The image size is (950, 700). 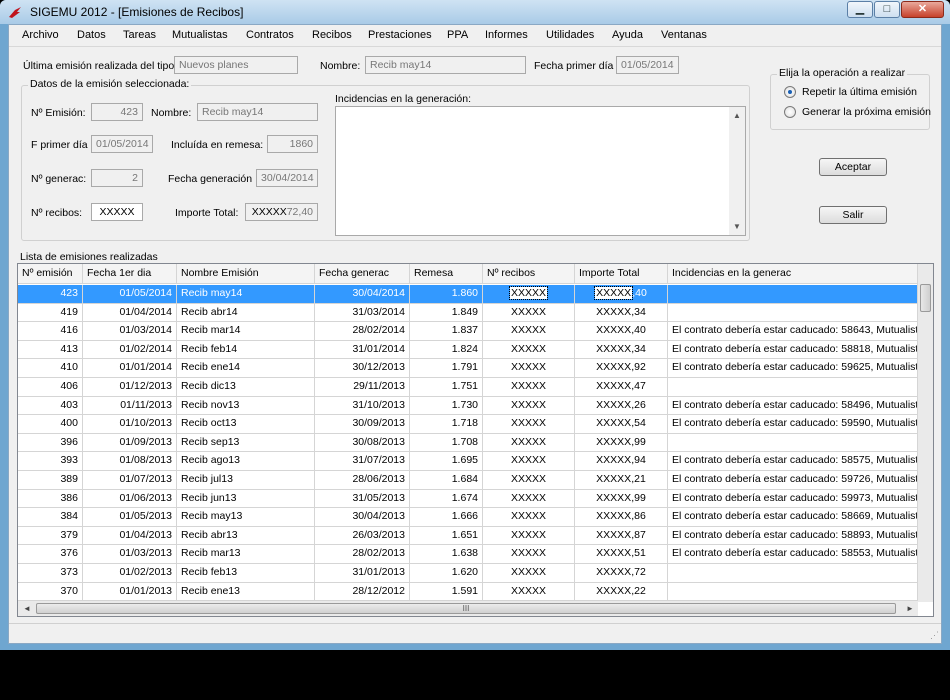 I want to click on cell-nombre: Recib jul13, so click(x=246, y=480).